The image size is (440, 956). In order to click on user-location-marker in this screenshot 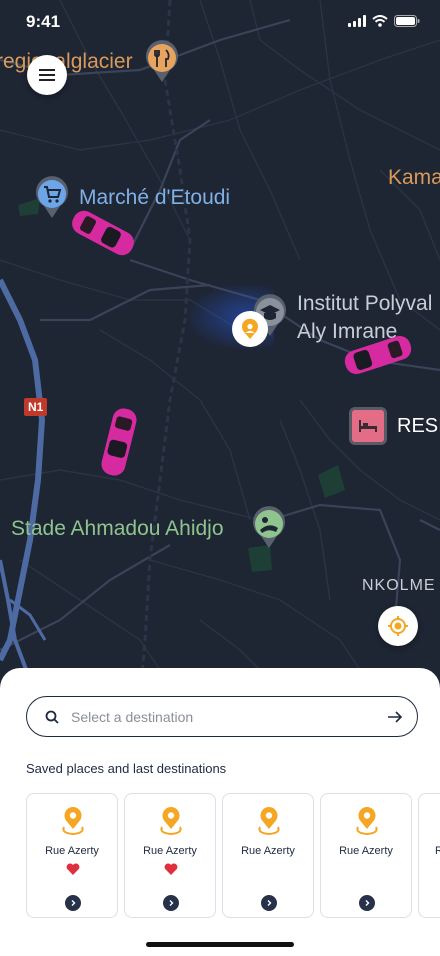, I will do `click(250, 329)`.